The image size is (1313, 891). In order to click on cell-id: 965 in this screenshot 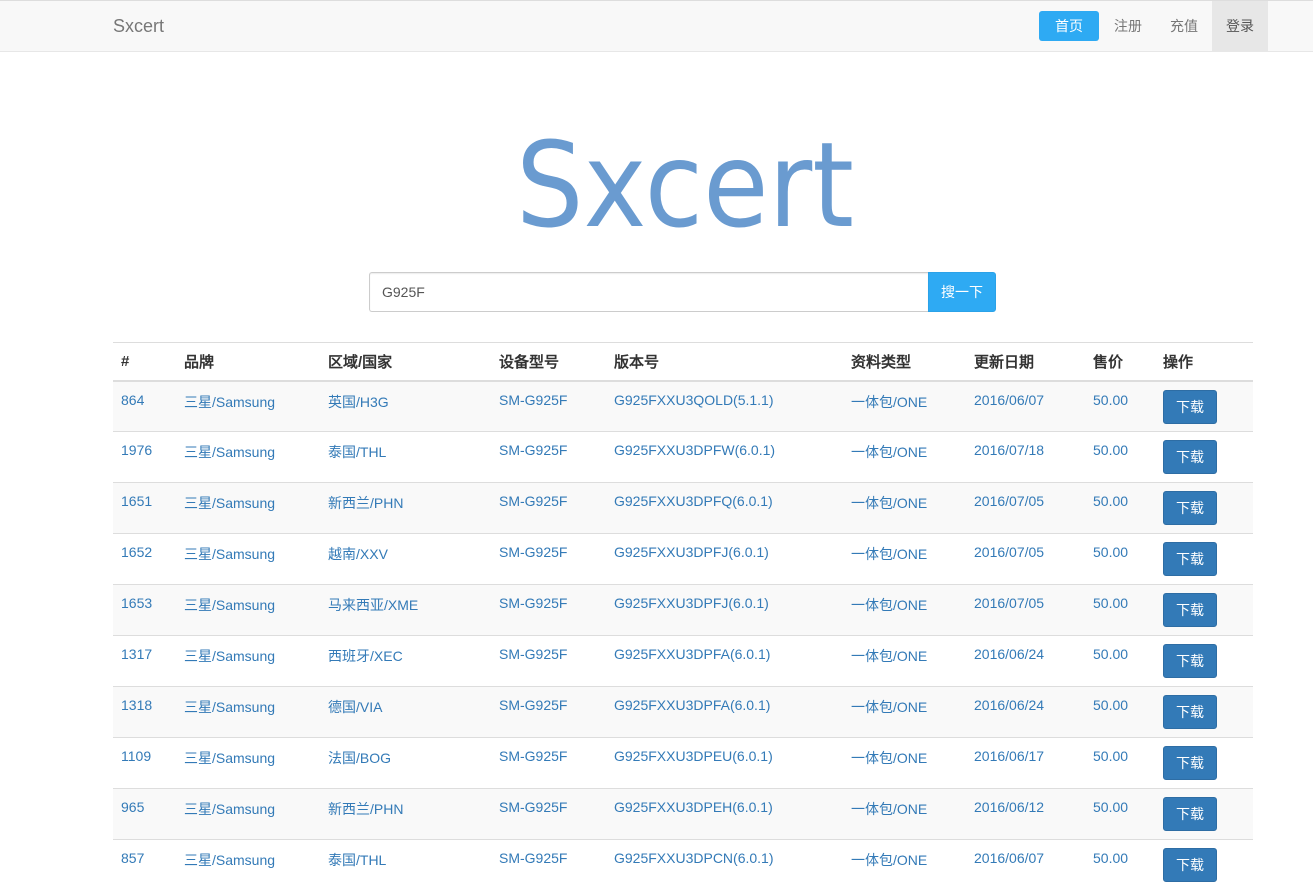, I will do `click(144, 814)`.